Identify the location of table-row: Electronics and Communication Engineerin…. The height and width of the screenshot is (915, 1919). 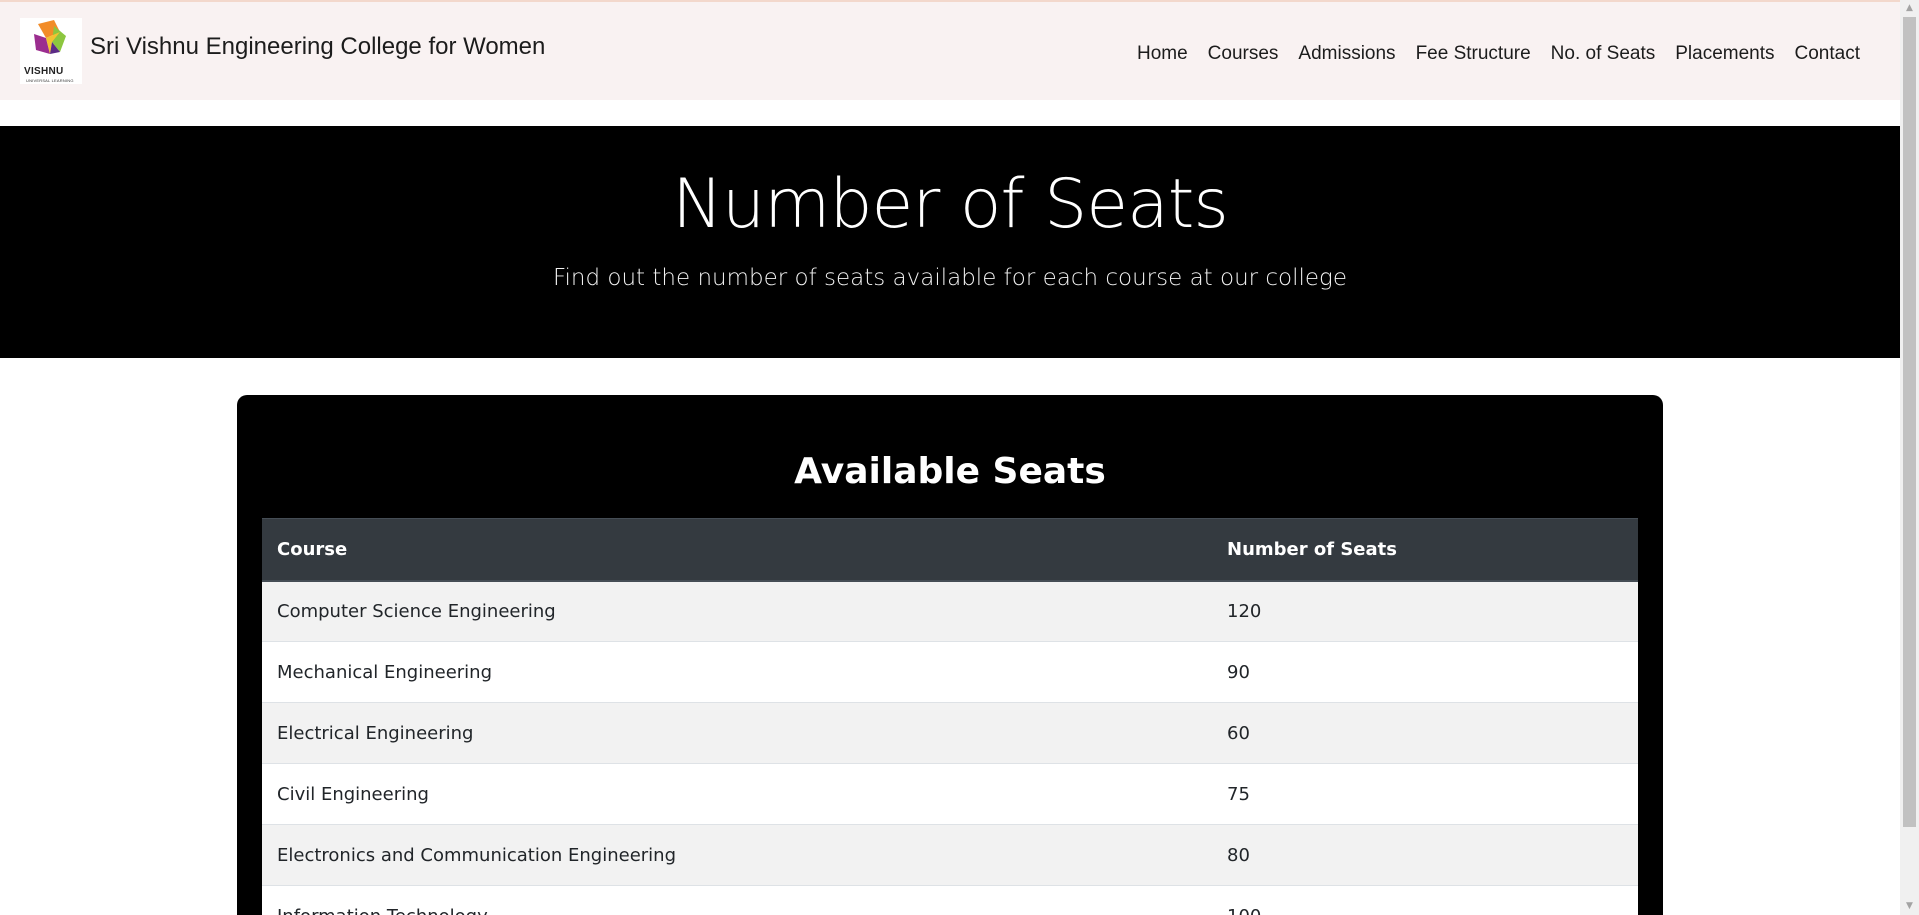
(950, 855).